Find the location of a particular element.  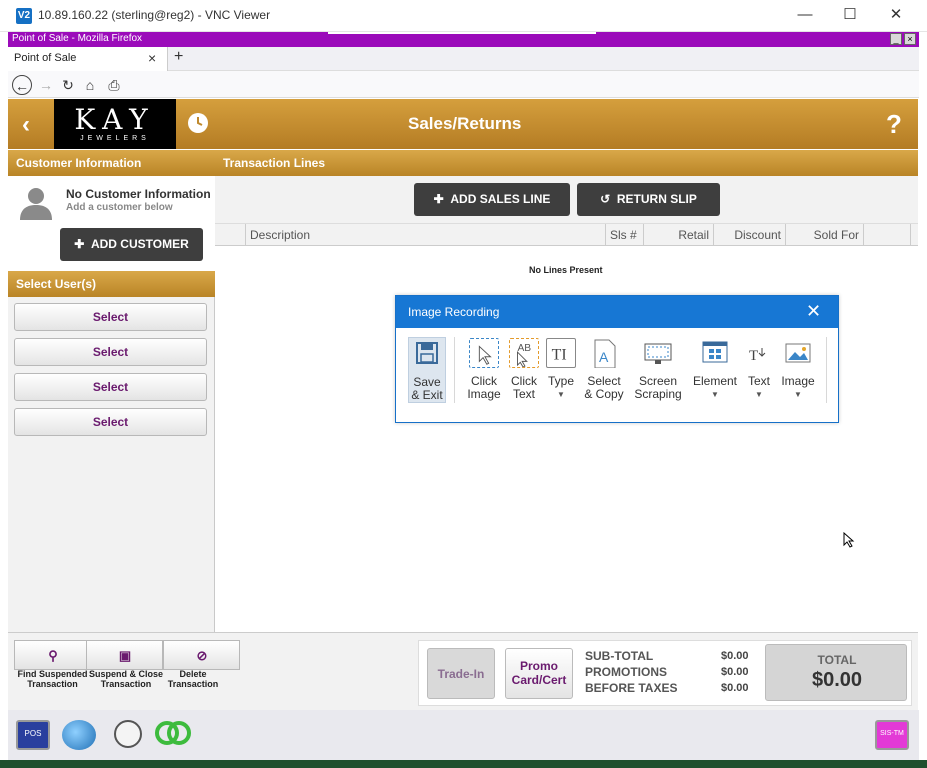

element-tool: Element ▼ is located at coordinates (715, 369).